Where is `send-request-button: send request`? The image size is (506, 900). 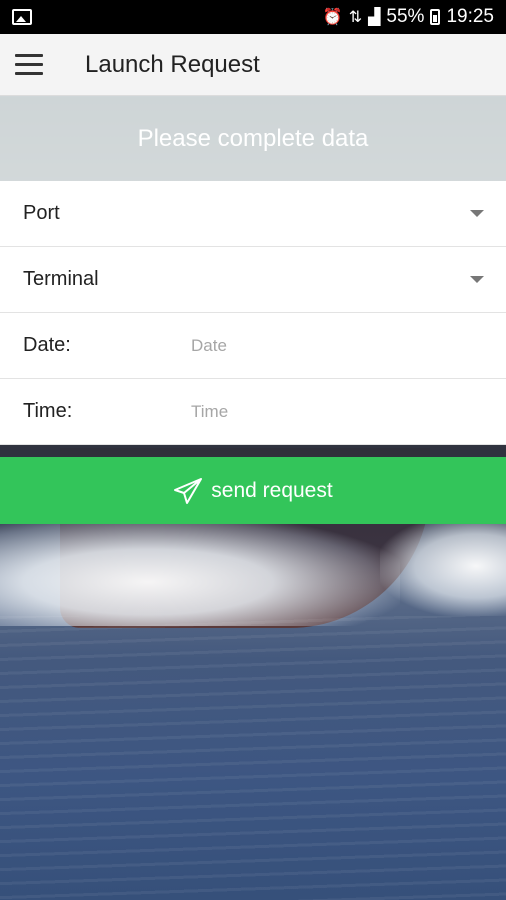
send-request-button: send request is located at coordinates (253, 490).